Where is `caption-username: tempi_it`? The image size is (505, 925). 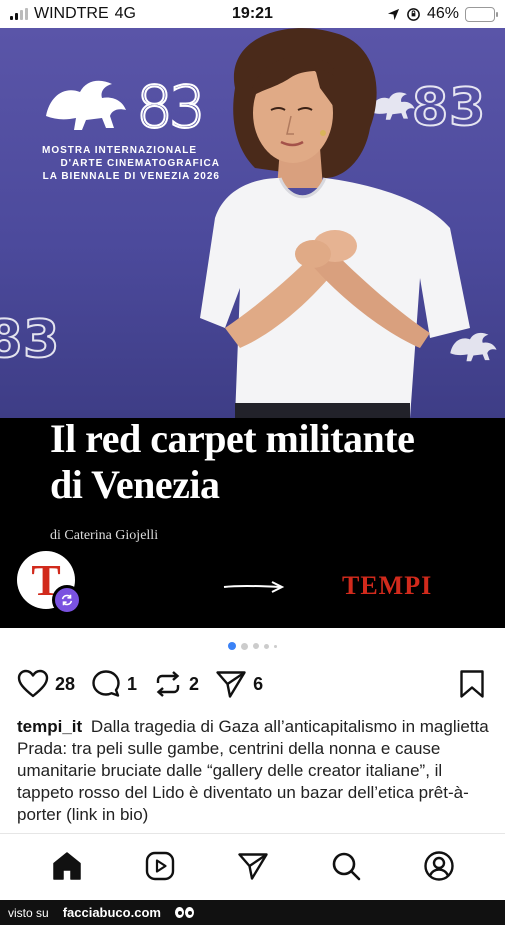
caption-username: tempi_it is located at coordinates (49, 726).